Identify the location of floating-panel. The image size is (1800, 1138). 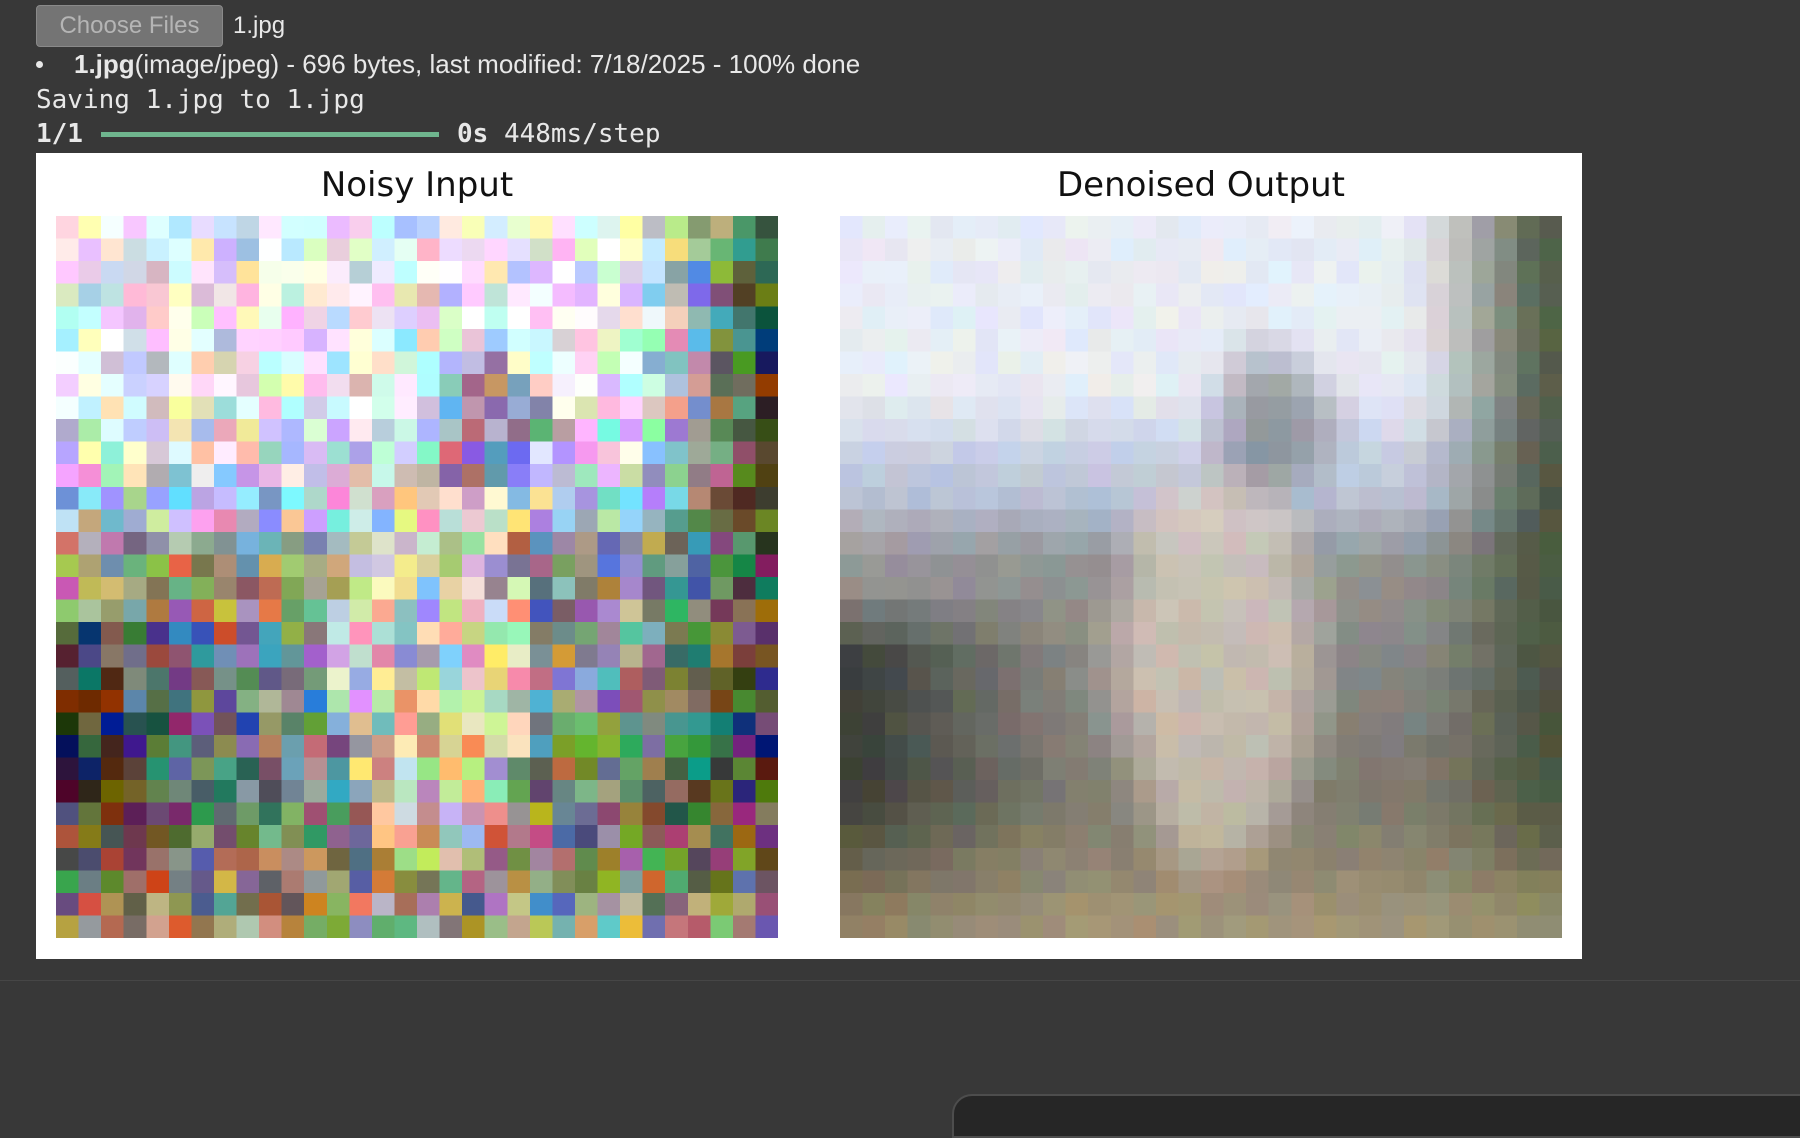
(1376, 1116).